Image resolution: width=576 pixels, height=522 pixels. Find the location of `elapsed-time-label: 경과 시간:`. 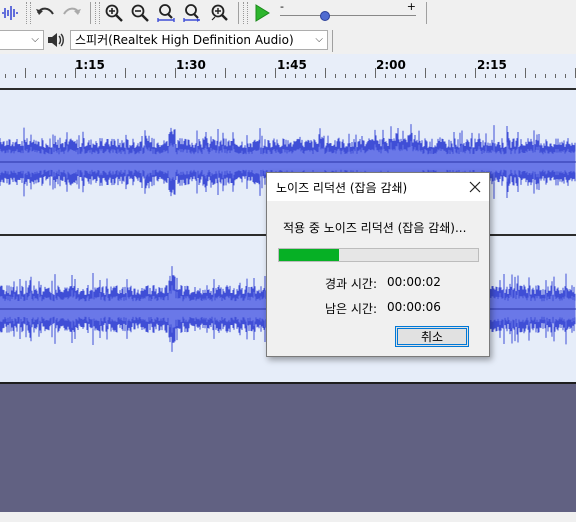

elapsed-time-label: 경과 시간: is located at coordinates (350, 284).